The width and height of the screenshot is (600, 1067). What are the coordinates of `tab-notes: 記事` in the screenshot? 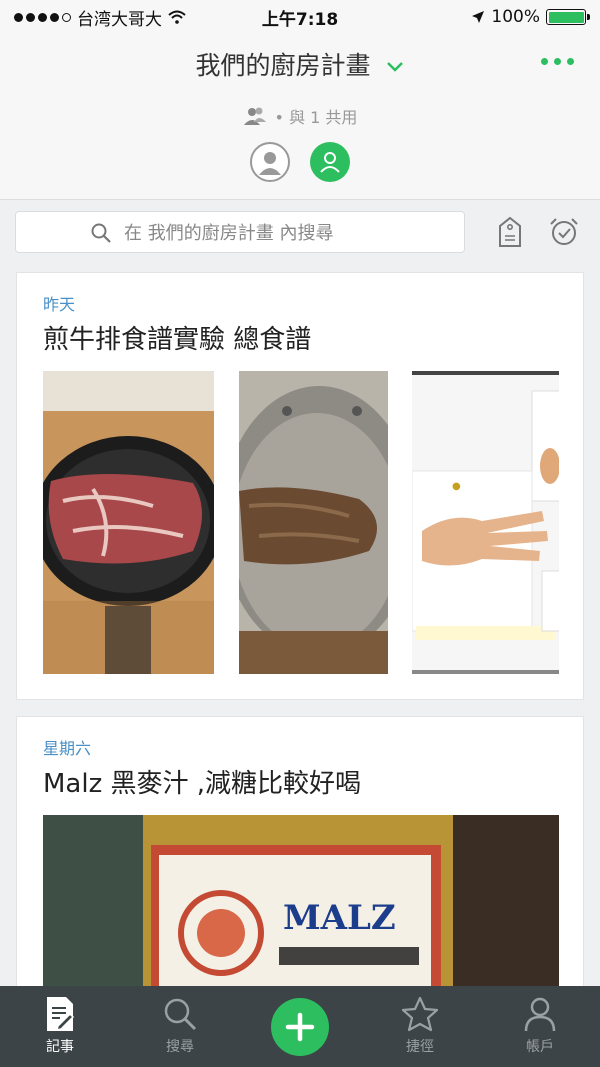 It's located at (60, 1026).